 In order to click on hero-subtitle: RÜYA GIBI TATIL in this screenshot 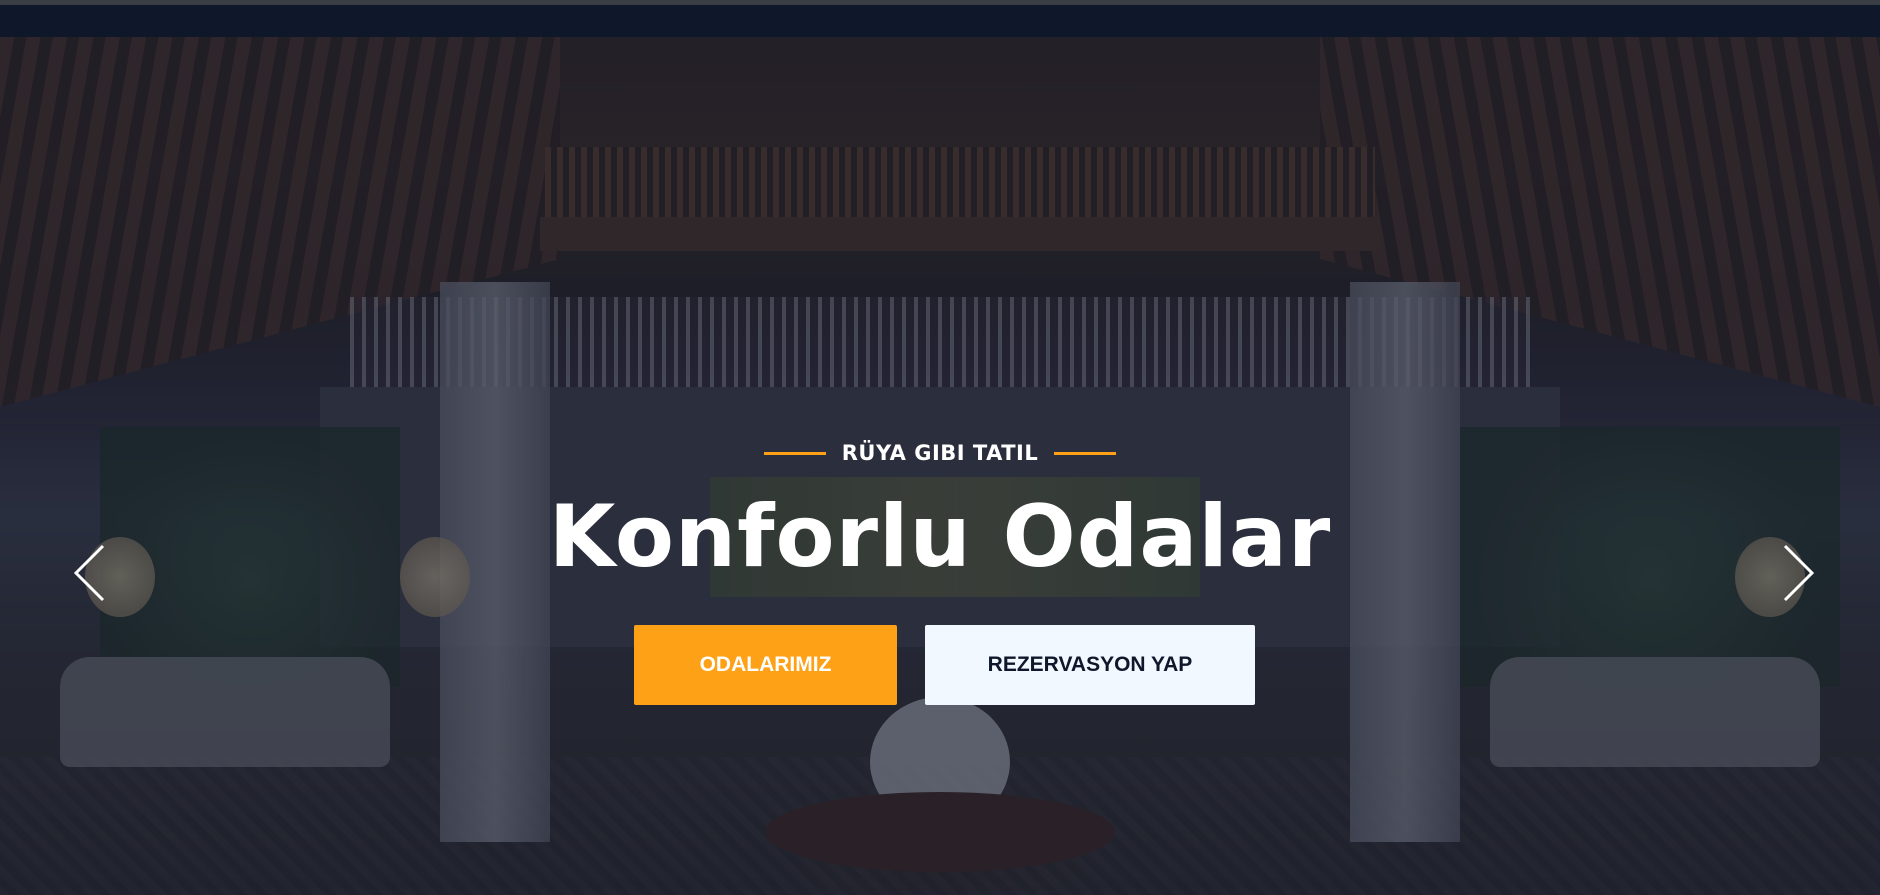, I will do `click(940, 453)`.